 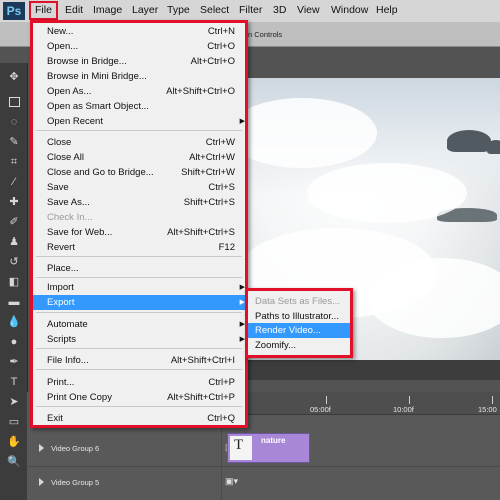 I want to click on menu-item-close-all: Close All Alt+Ctrl+W, so click(x=141, y=157).